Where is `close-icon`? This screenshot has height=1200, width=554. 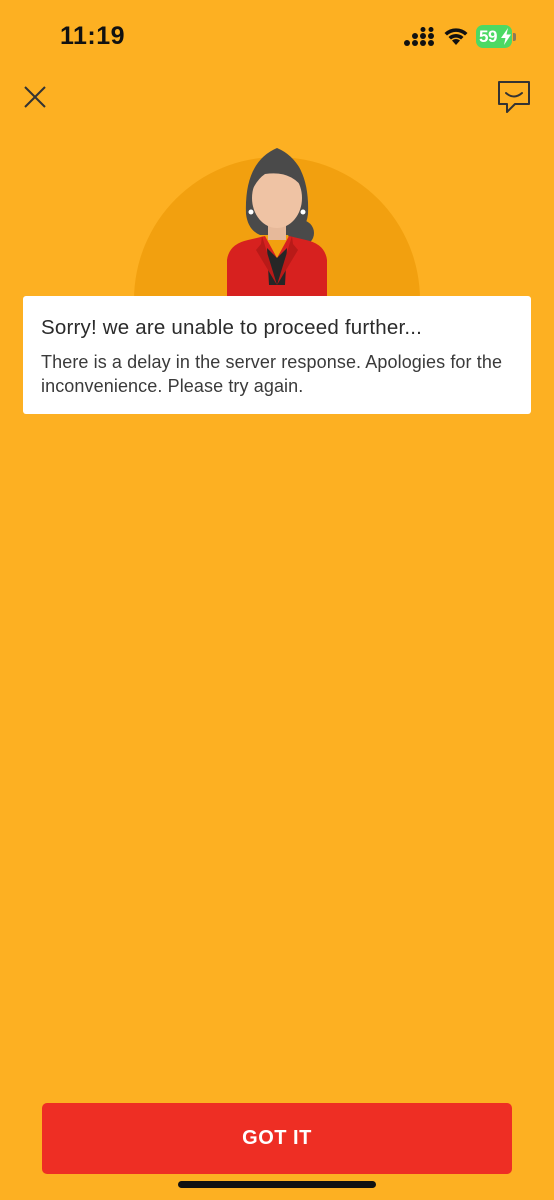 close-icon is located at coordinates (35, 97).